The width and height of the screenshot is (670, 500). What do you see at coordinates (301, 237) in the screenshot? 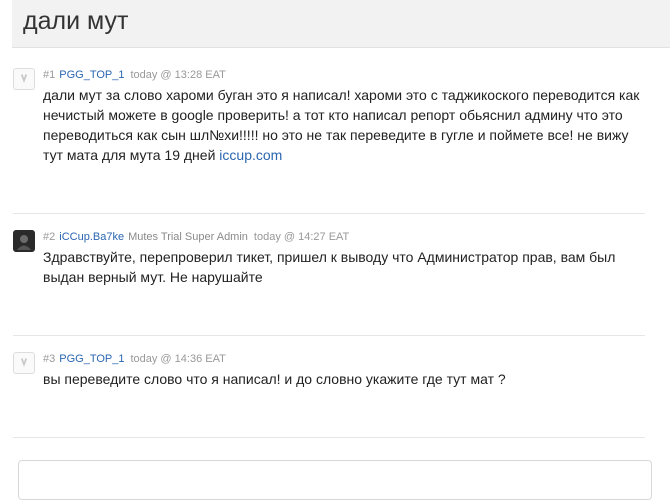
I see `post-timestamp: today @ 14:27 EAT` at bounding box center [301, 237].